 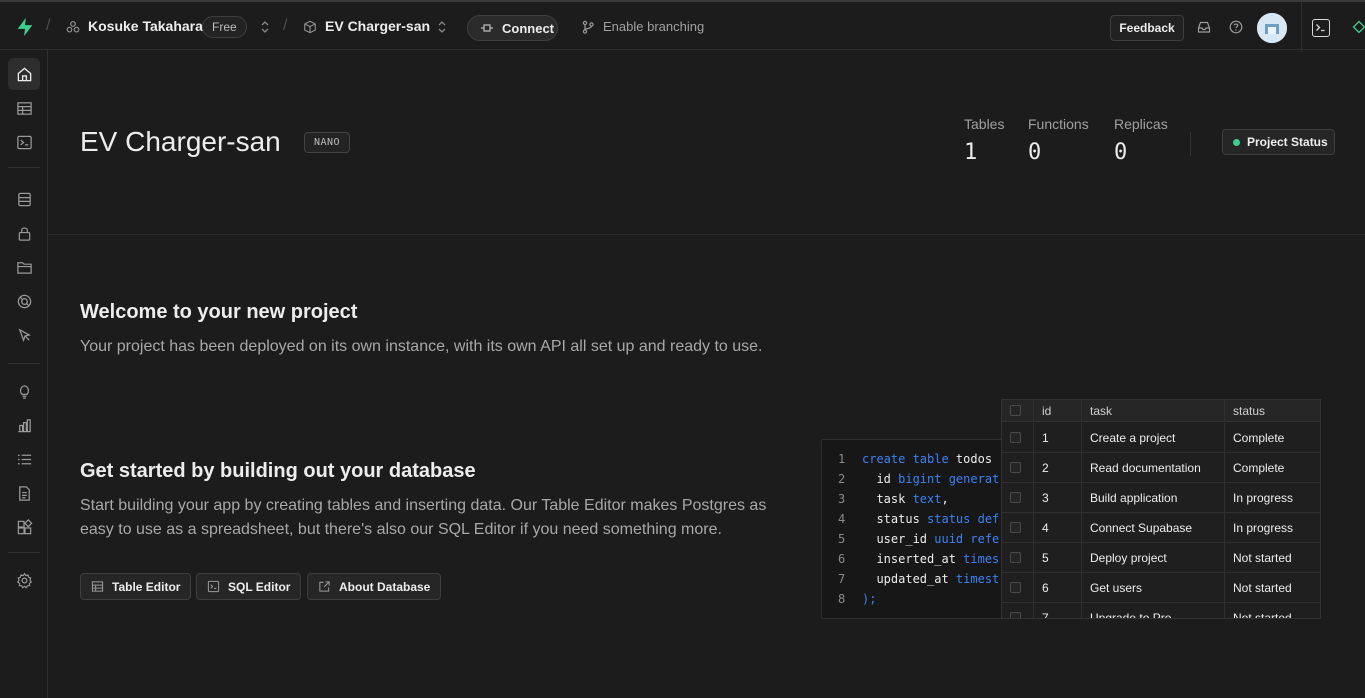 What do you see at coordinates (1058, 557) in the screenshot?
I see `table-cell: 5` at bounding box center [1058, 557].